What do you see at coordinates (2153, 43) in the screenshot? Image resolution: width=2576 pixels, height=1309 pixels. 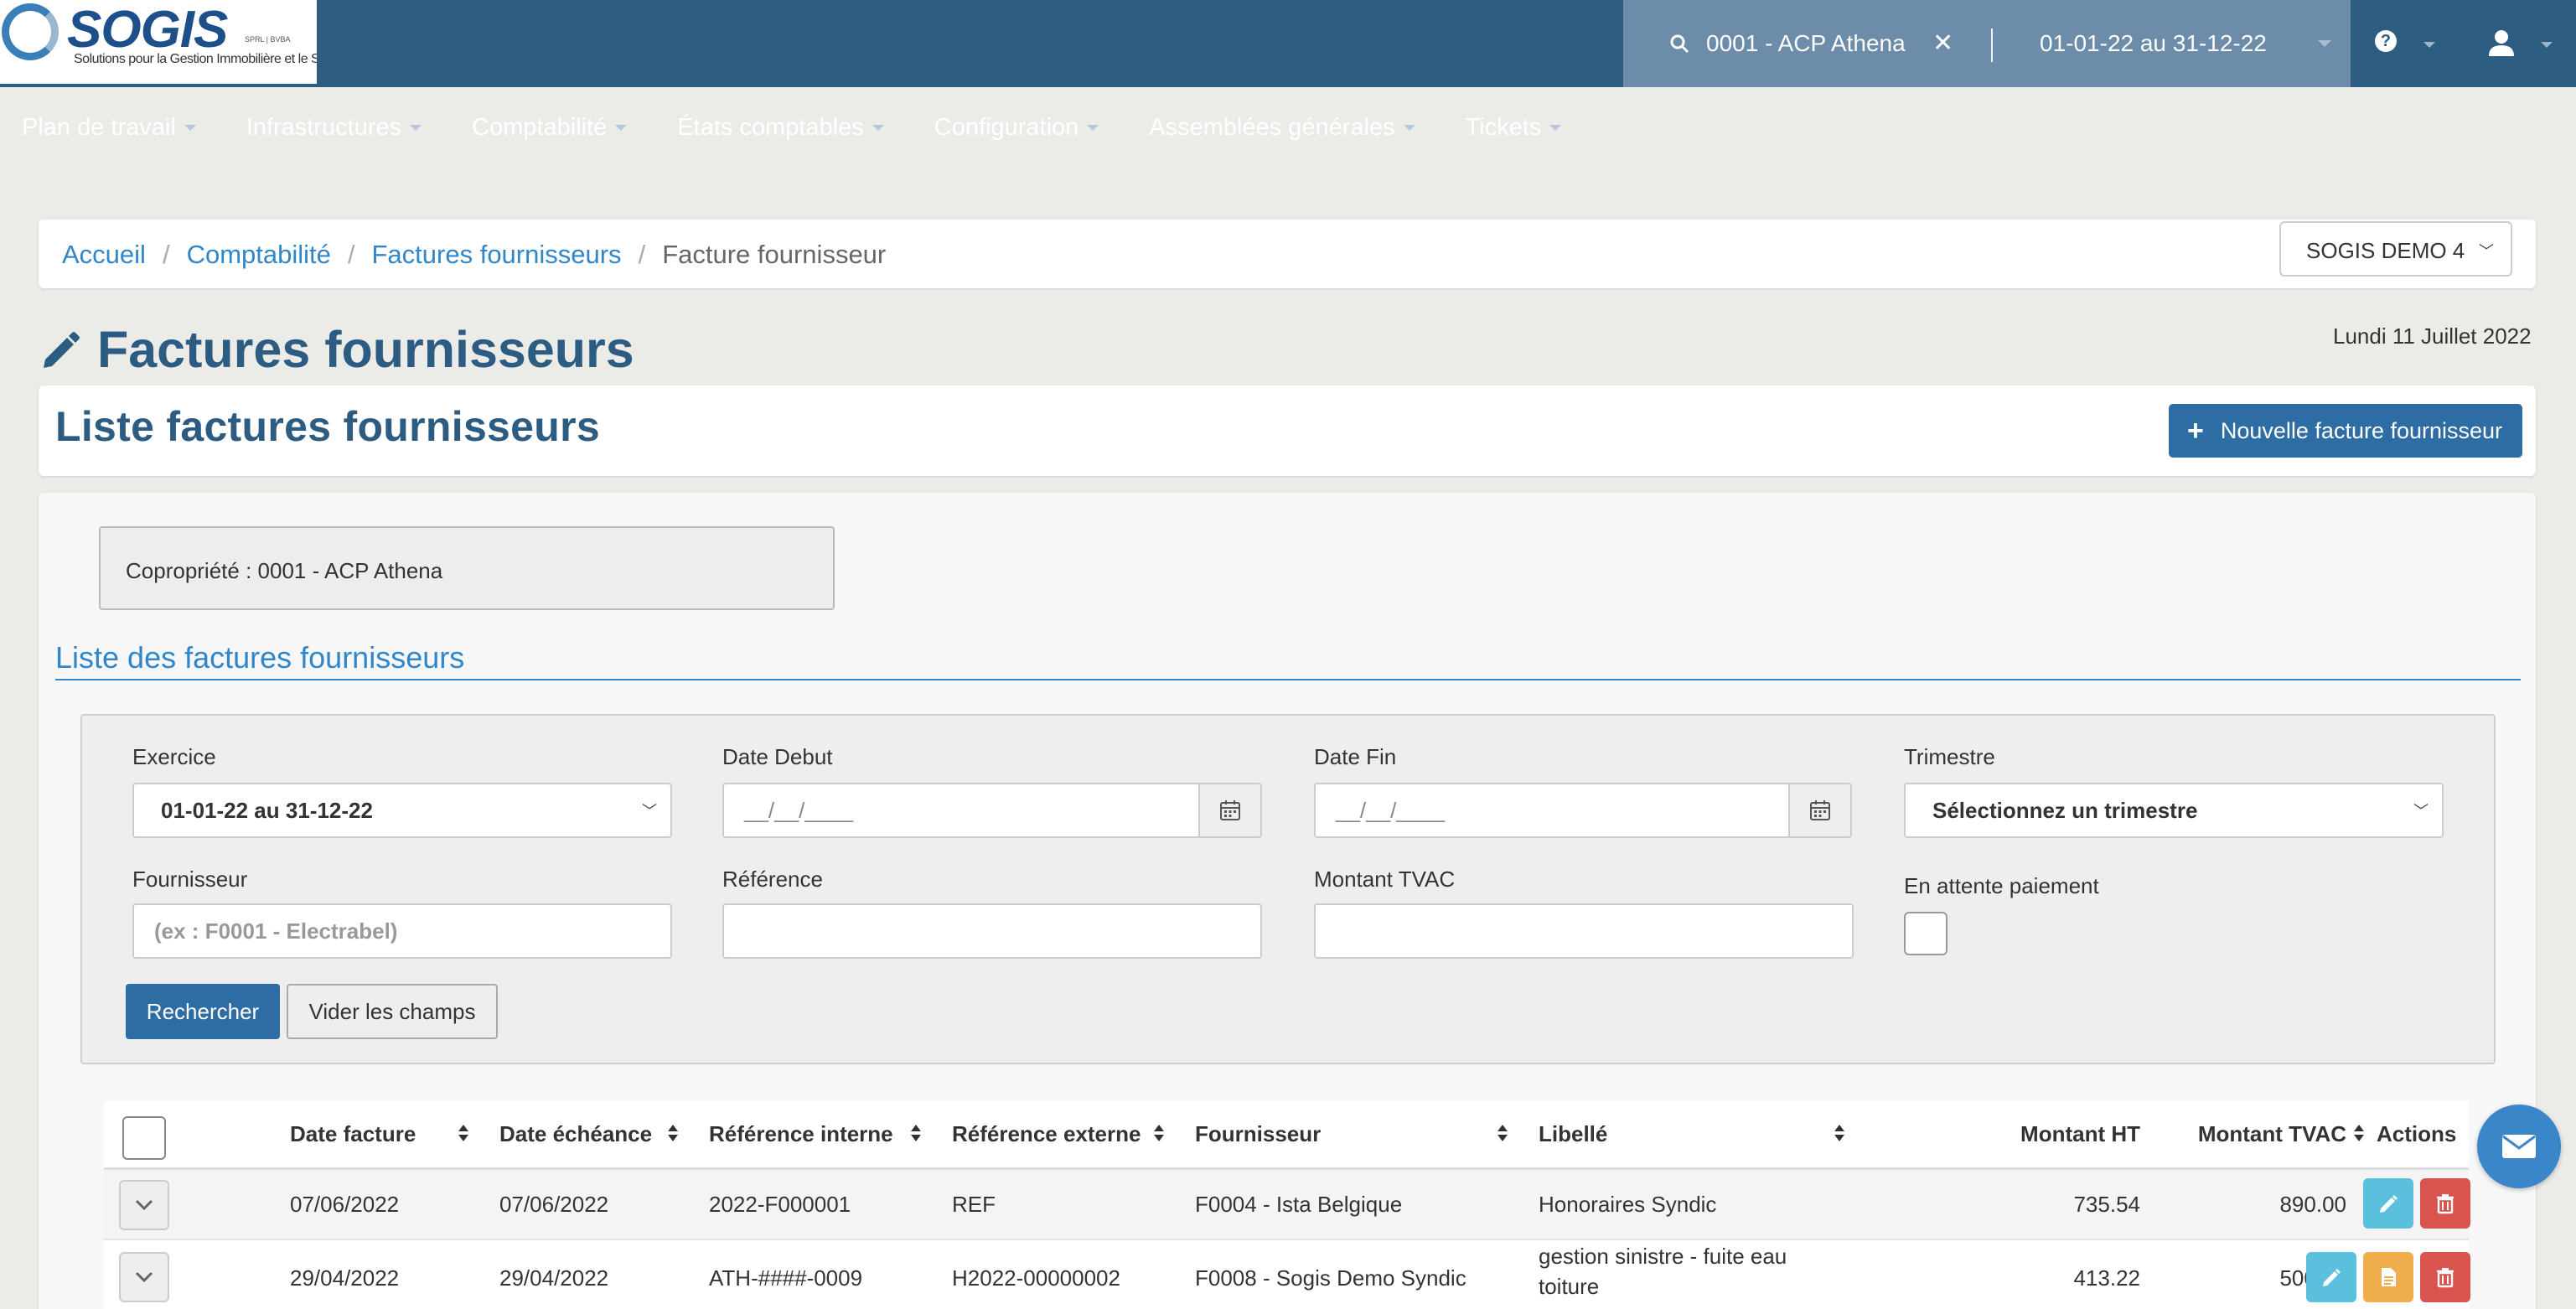 I see `period-selector: 01-01-22 au 31-12-22` at bounding box center [2153, 43].